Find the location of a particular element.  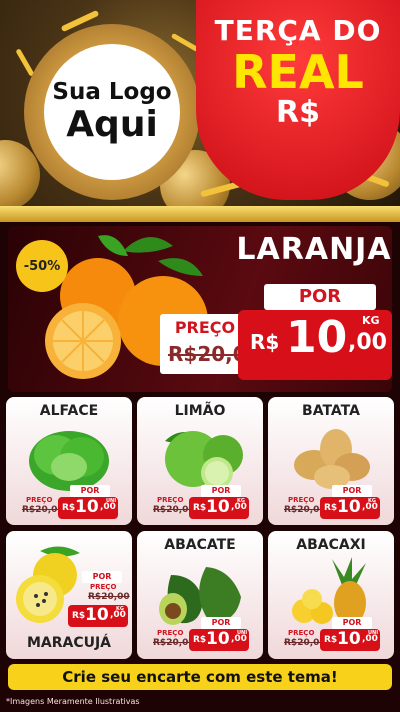

hero-preco-label: PREÇO is located at coordinates (205, 327).